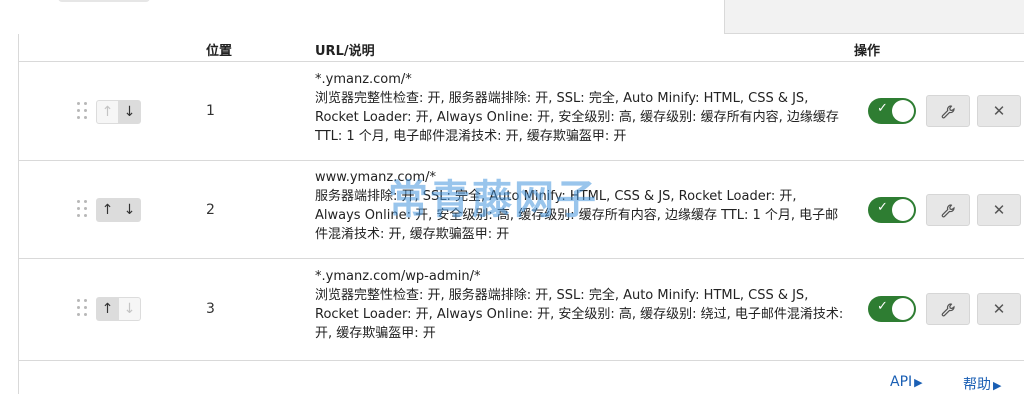 The width and height of the screenshot is (1024, 394). Describe the element at coordinates (104, 1) in the screenshot. I see `partial-button` at that location.